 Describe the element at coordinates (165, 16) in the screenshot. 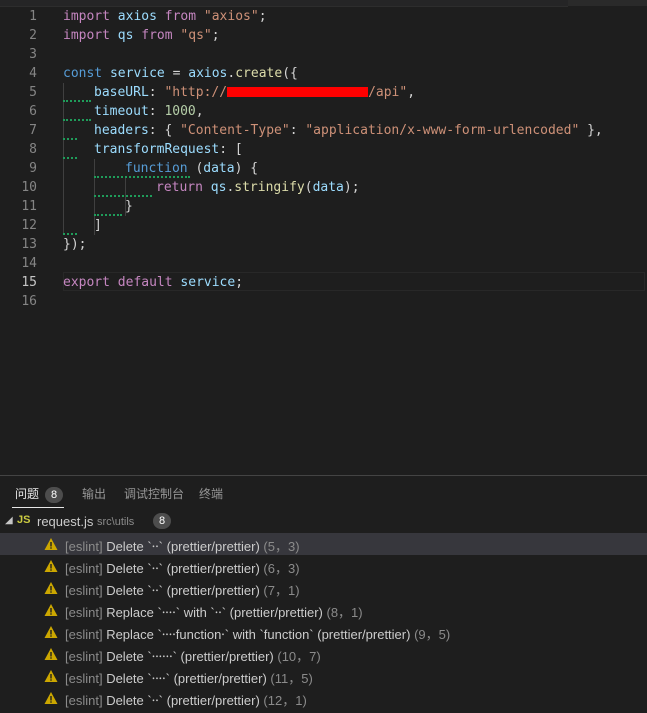

I see `code-text: import axios from "axios";` at that location.